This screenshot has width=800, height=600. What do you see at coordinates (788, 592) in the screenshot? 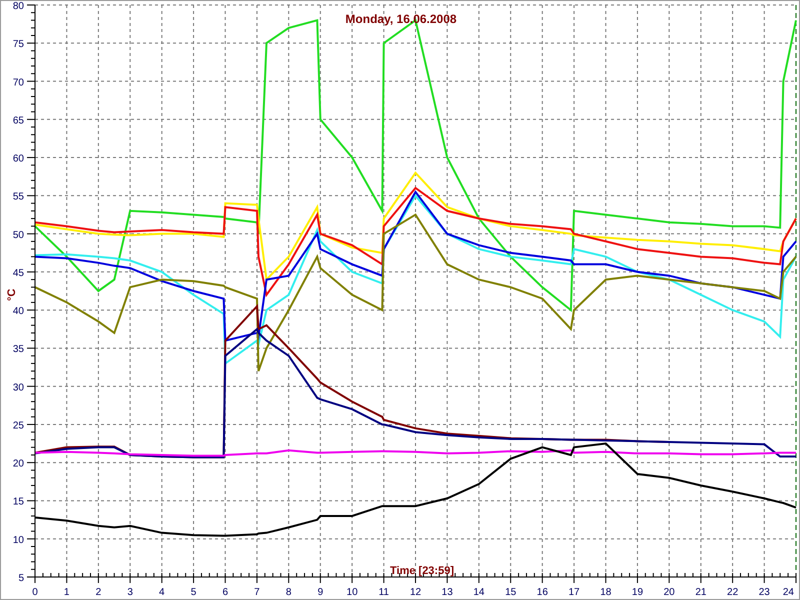
I see `axis-label: 24` at bounding box center [788, 592].